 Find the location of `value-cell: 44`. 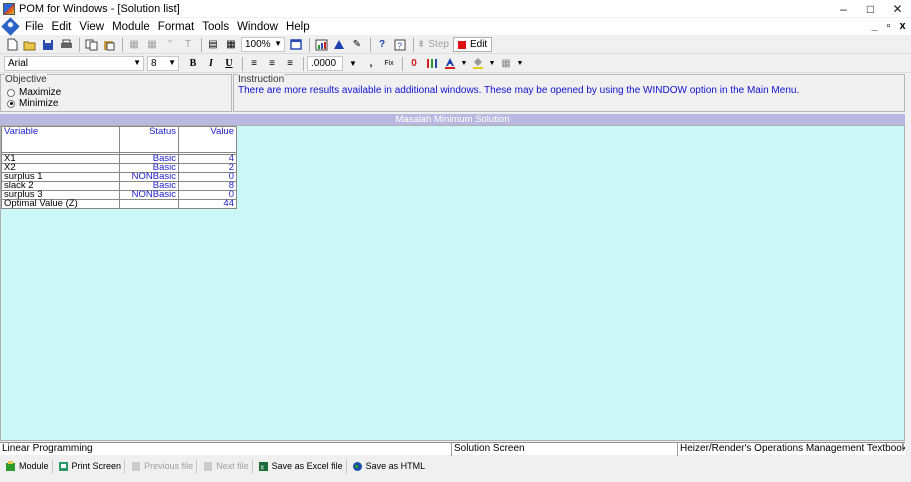

value-cell: 44 is located at coordinates (207, 204).